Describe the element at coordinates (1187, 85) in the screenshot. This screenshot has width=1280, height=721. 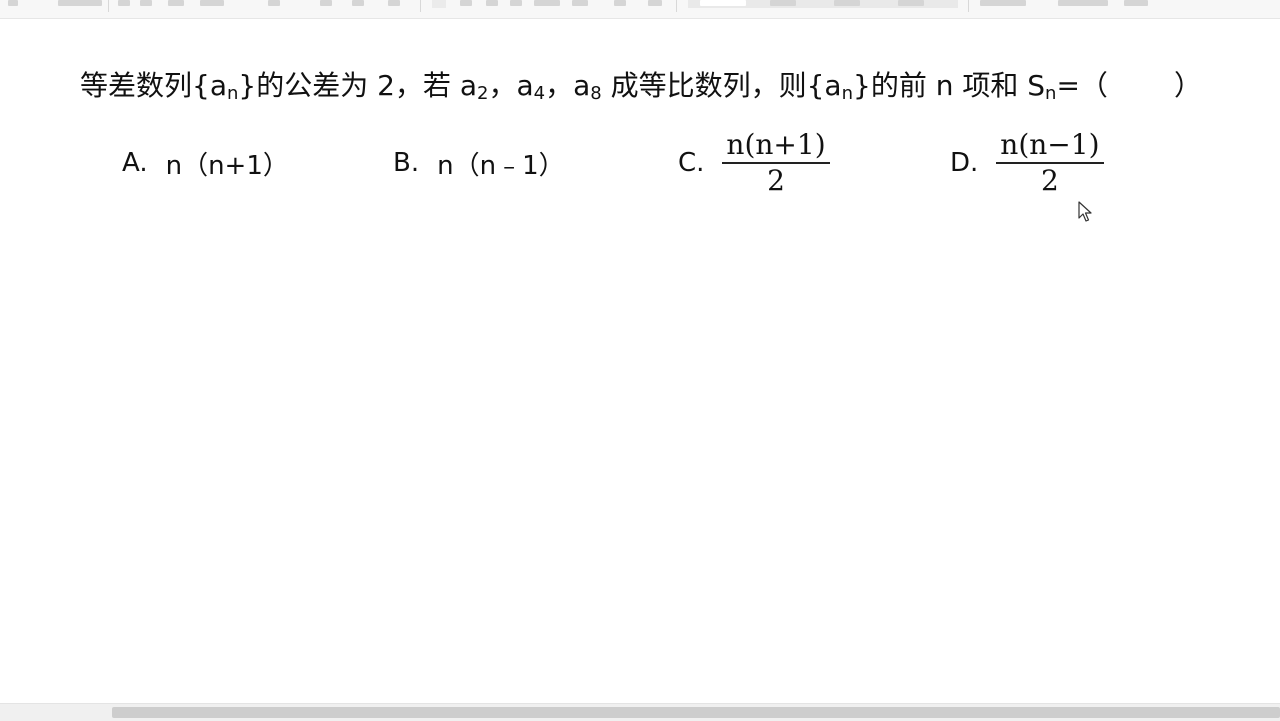
I see `question-segment: ）` at that location.